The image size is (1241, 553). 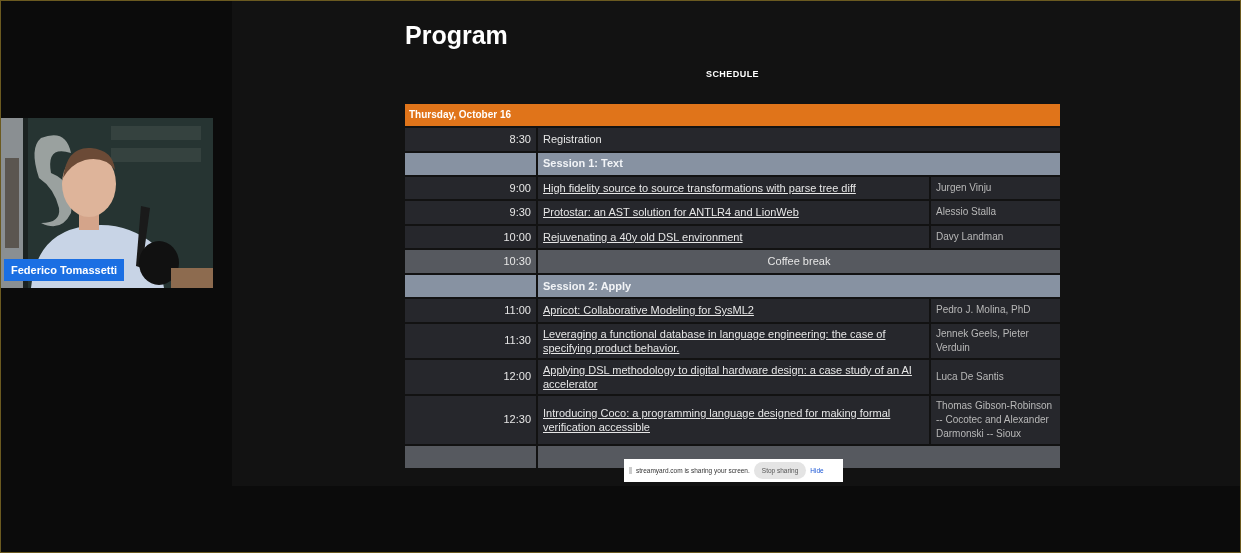 I want to click on time-cell: 12:00, so click(x=470, y=376).